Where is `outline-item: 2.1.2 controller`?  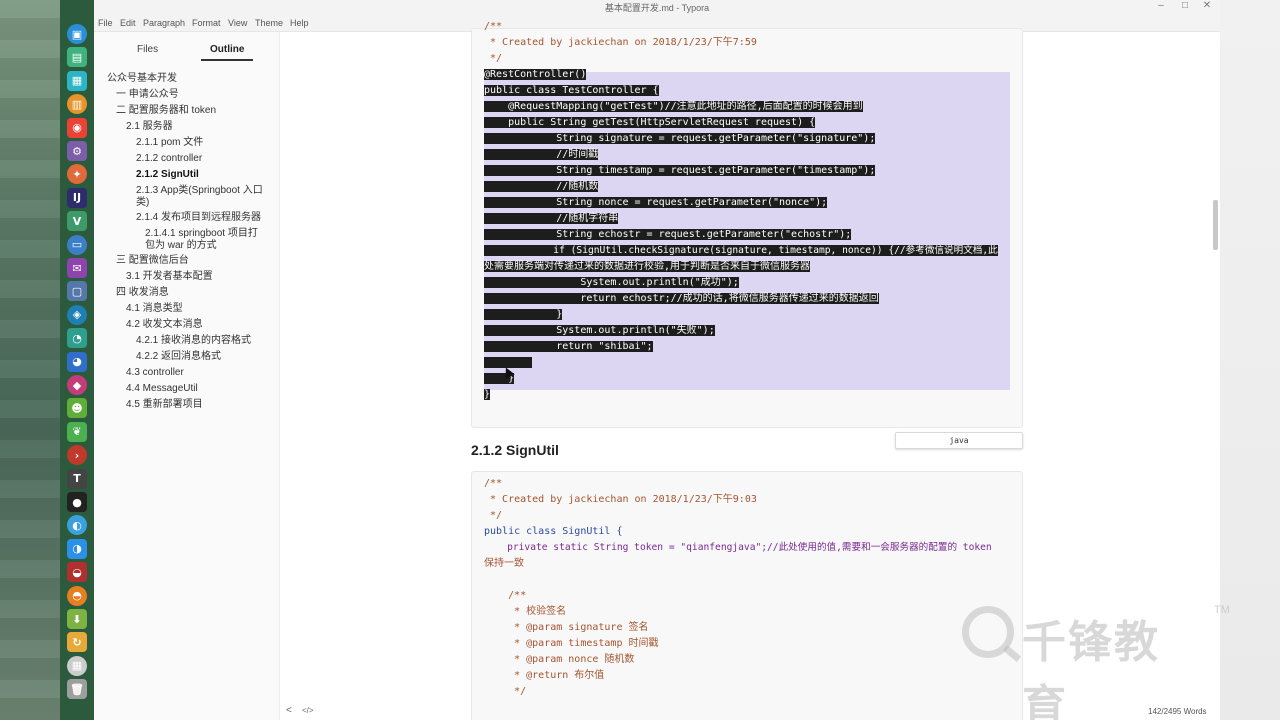
outline-item: 2.1.2 controller is located at coordinates (201, 159).